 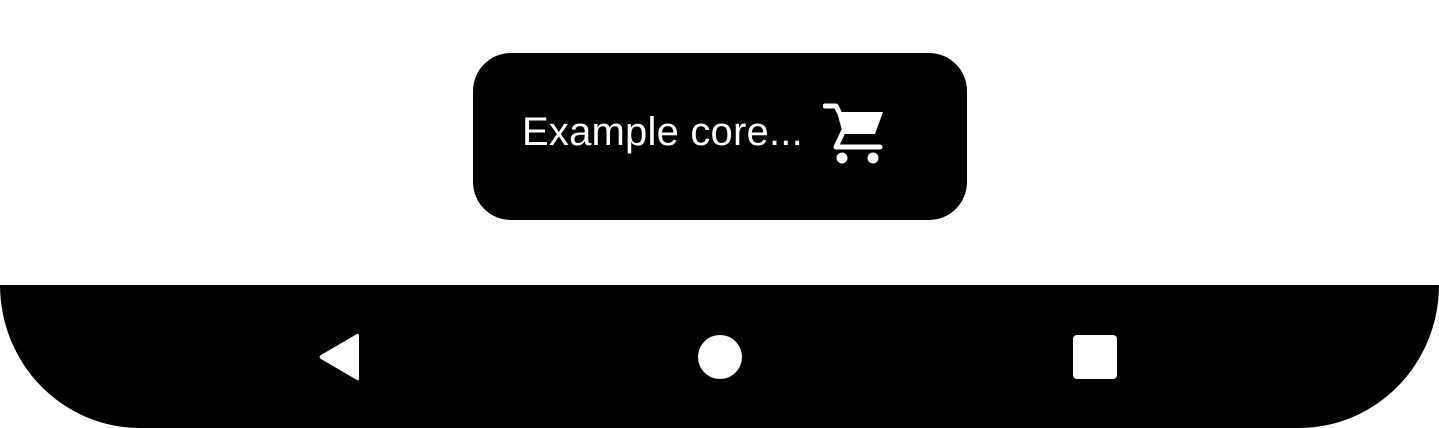 I want to click on back-triangle-icon, so click(x=339, y=356).